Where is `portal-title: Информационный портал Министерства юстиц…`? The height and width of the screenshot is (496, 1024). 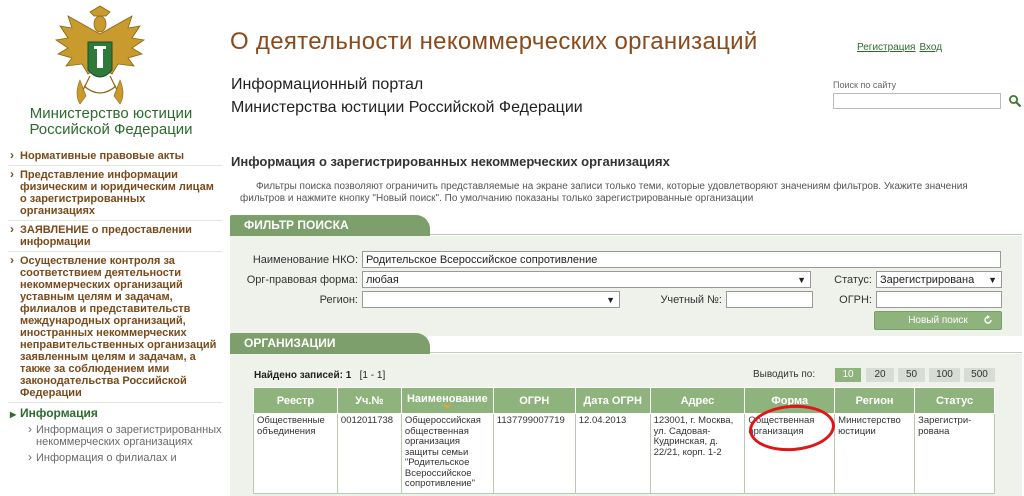 portal-title: Информационный портал Министерства юстиц… is located at coordinates (407, 96).